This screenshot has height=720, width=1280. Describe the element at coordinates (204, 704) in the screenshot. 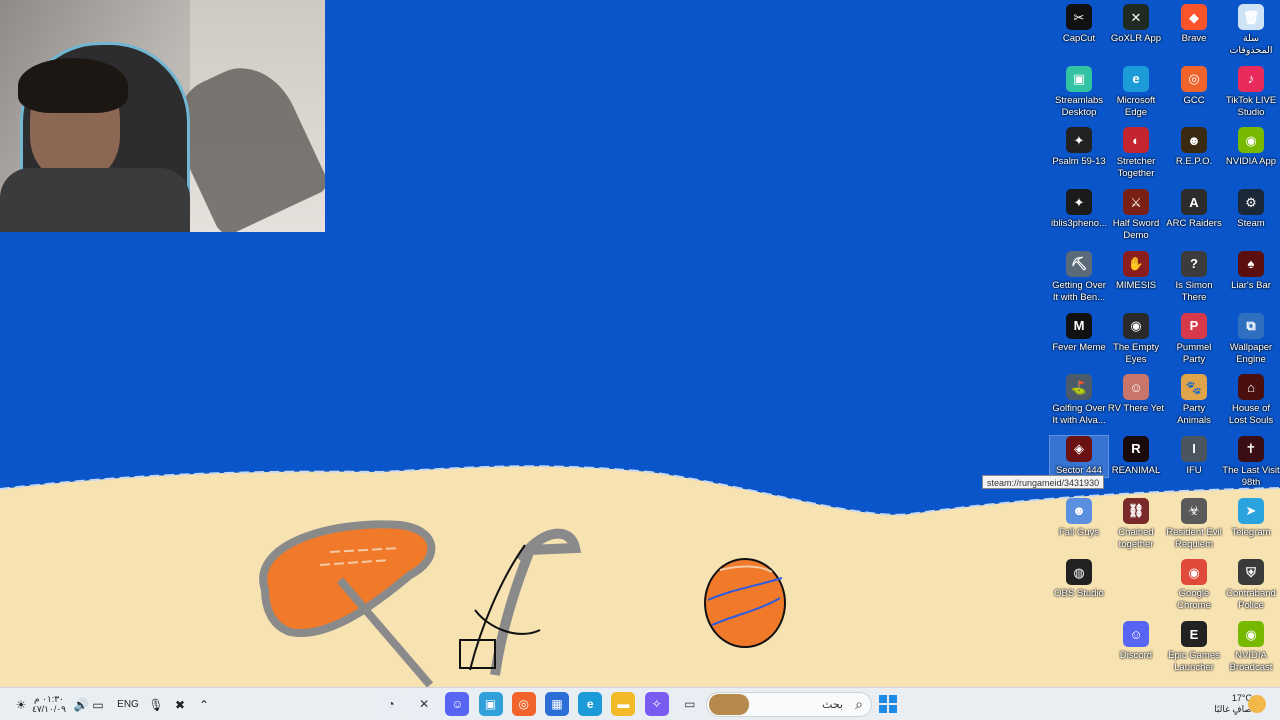

I see `chevron-up-icon: ⌃` at that location.